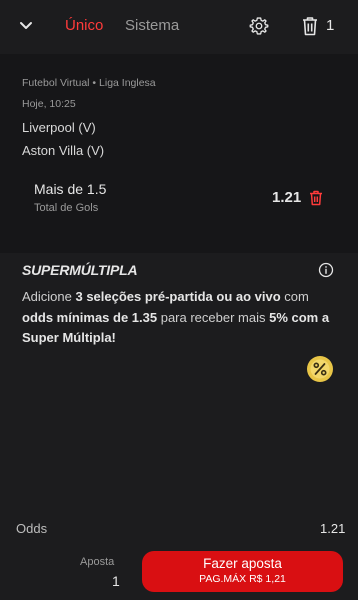  What do you see at coordinates (89, 83) in the screenshot?
I see `league-label: Futebol Virtual • Liga Inglesa` at bounding box center [89, 83].